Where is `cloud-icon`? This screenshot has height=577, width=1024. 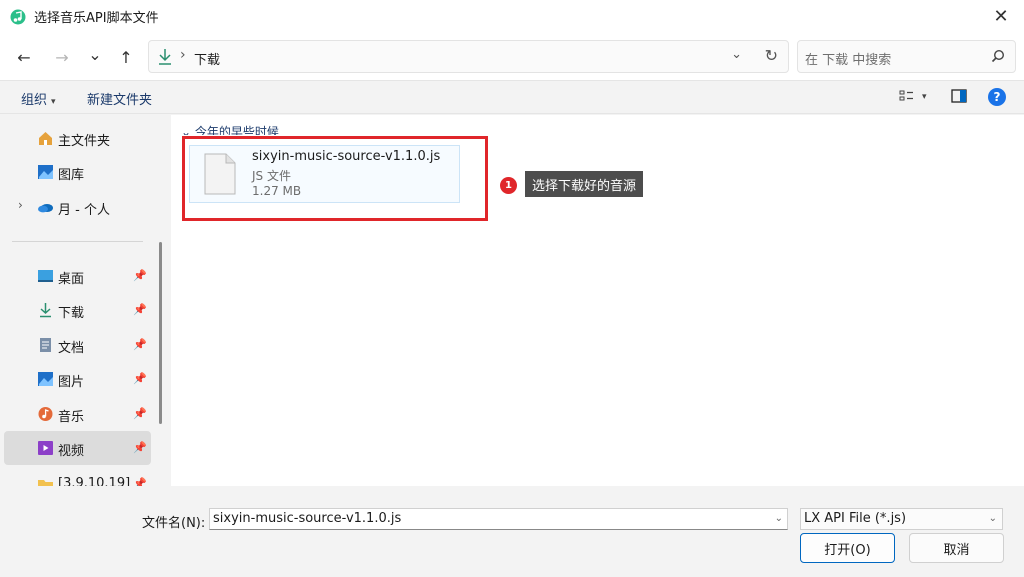 cloud-icon is located at coordinates (45, 208).